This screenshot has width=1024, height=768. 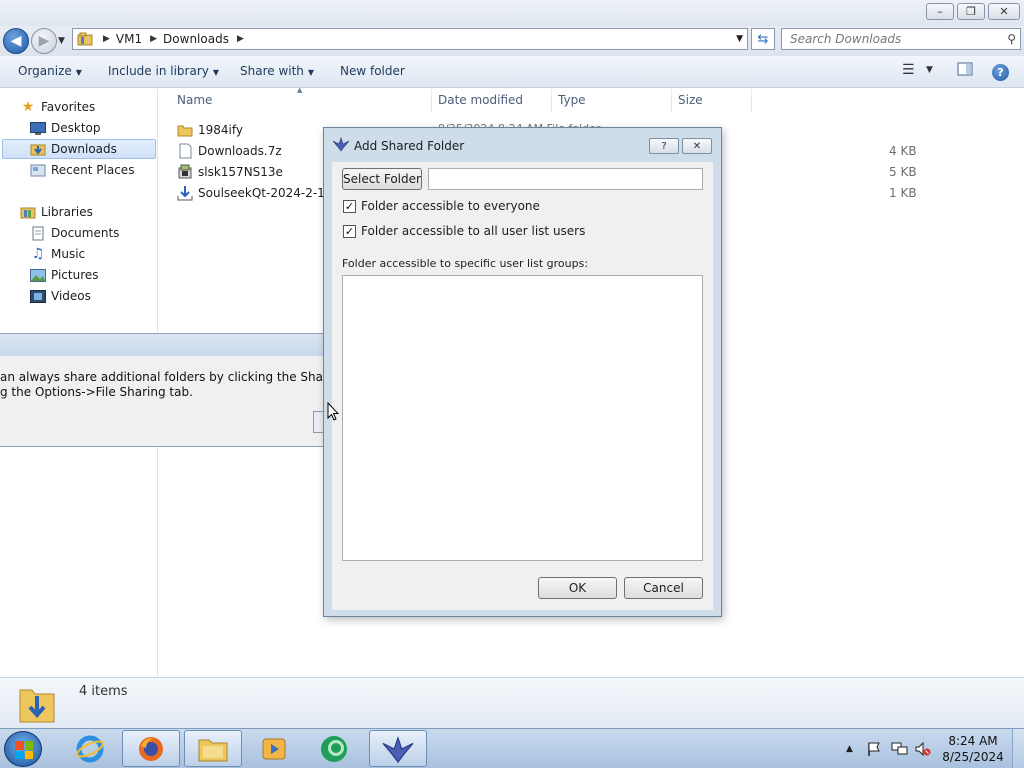 What do you see at coordinates (163, 71) in the screenshot?
I see `include-in-library-menu: Include in library ▼` at bounding box center [163, 71].